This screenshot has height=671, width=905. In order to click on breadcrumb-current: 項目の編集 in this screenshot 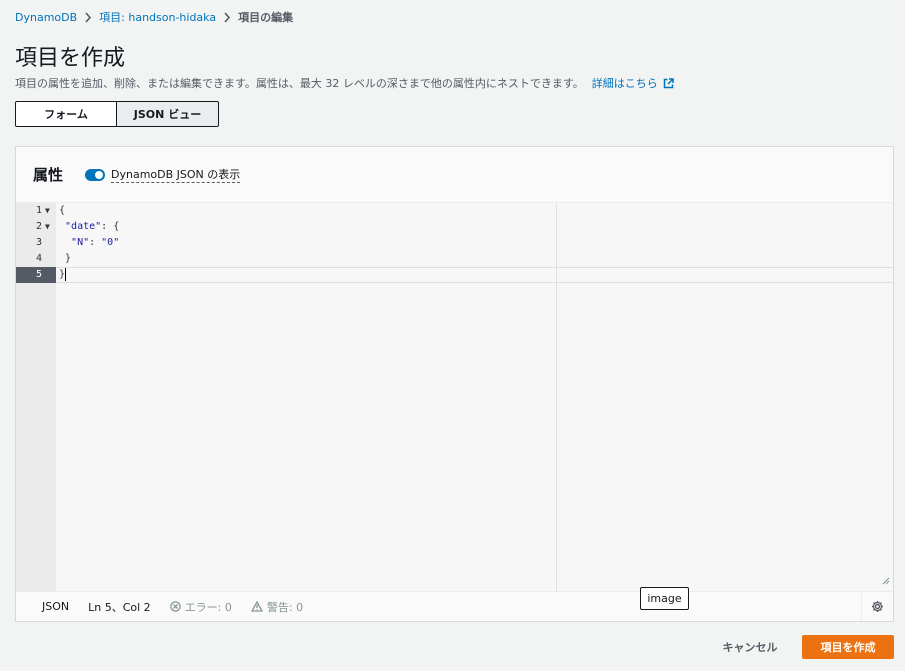, I will do `click(266, 17)`.